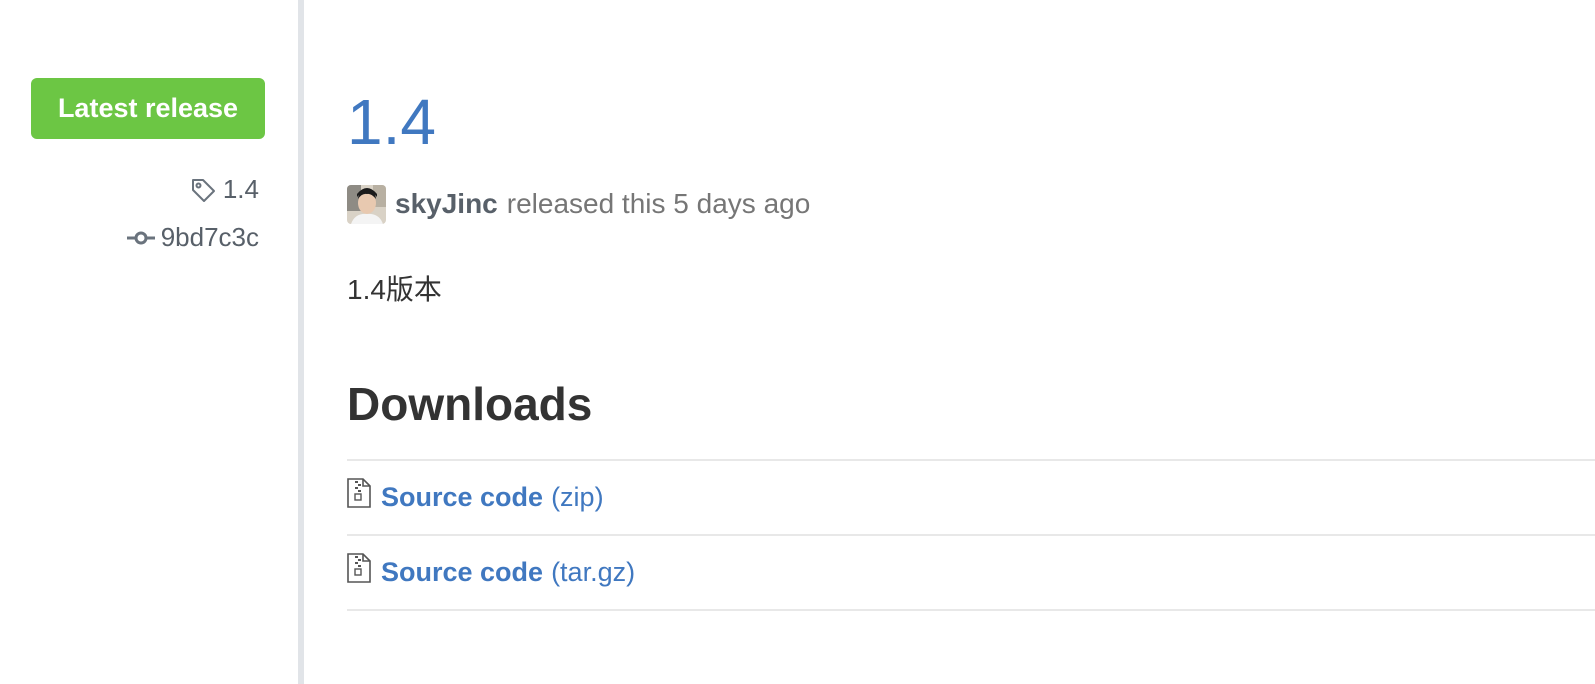  What do you see at coordinates (394, 289) in the screenshot?
I see `release-notes: 1.4版本` at bounding box center [394, 289].